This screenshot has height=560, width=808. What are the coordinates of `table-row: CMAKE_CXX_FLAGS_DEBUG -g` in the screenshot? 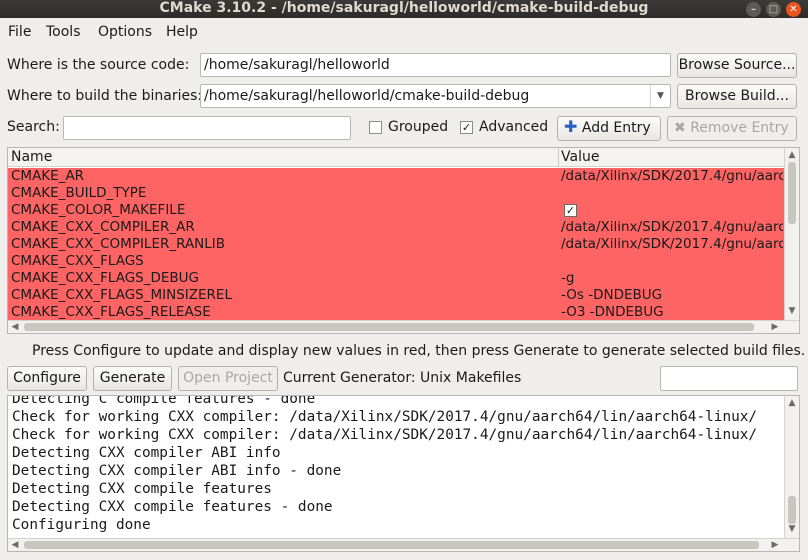 It's located at (396, 278).